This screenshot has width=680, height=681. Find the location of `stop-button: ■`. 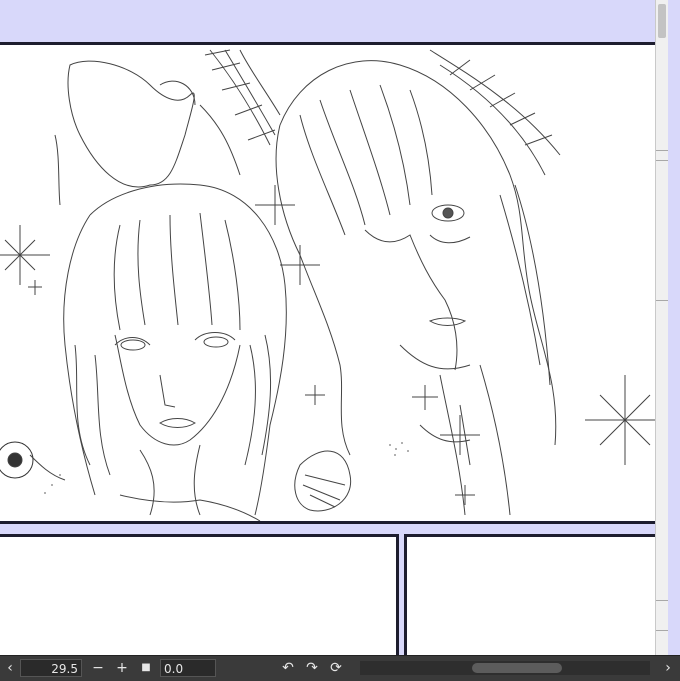

stop-button: ■ is located at coordinates (146, 668).